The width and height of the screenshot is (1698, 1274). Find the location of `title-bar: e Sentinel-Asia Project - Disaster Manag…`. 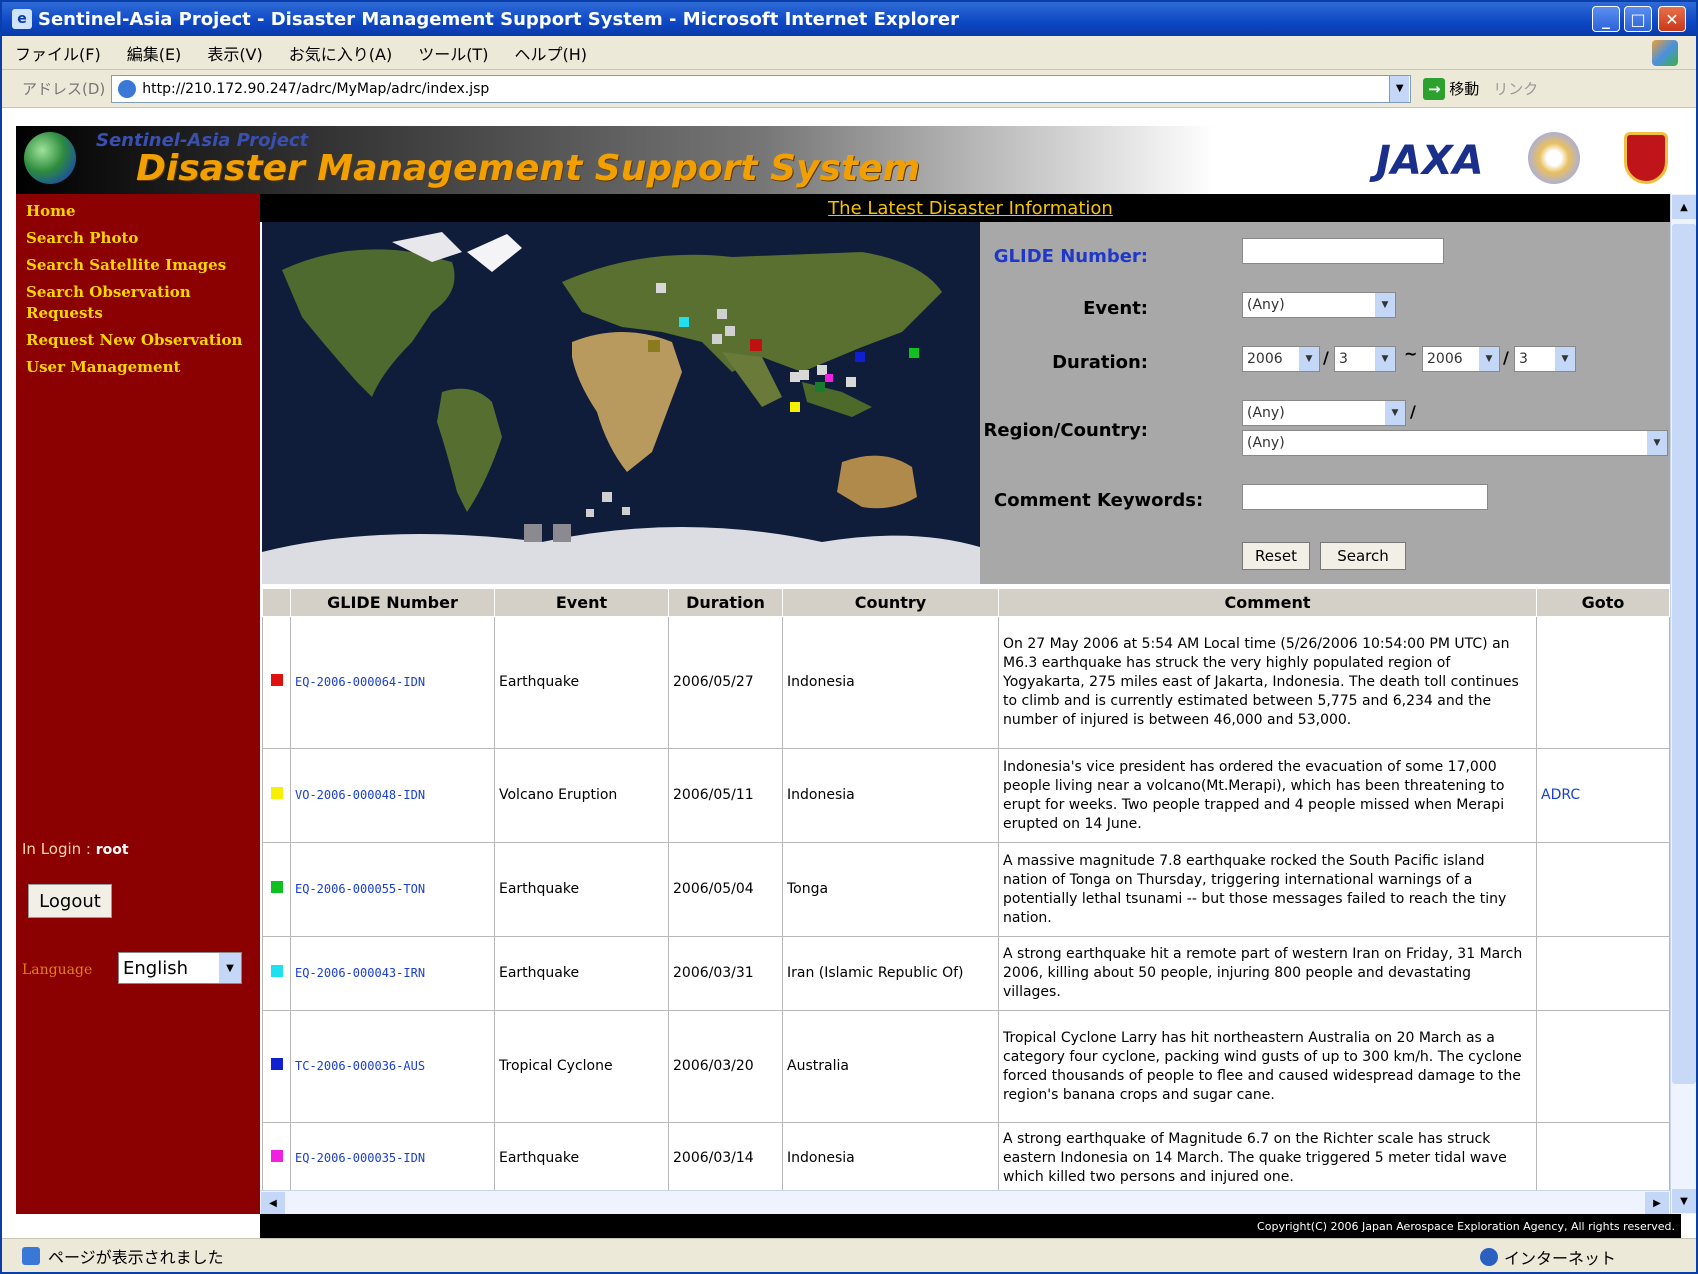

title-bar: e Sentinel-Asia Project - Disaster Manag… is located at coordinates (849, 19).